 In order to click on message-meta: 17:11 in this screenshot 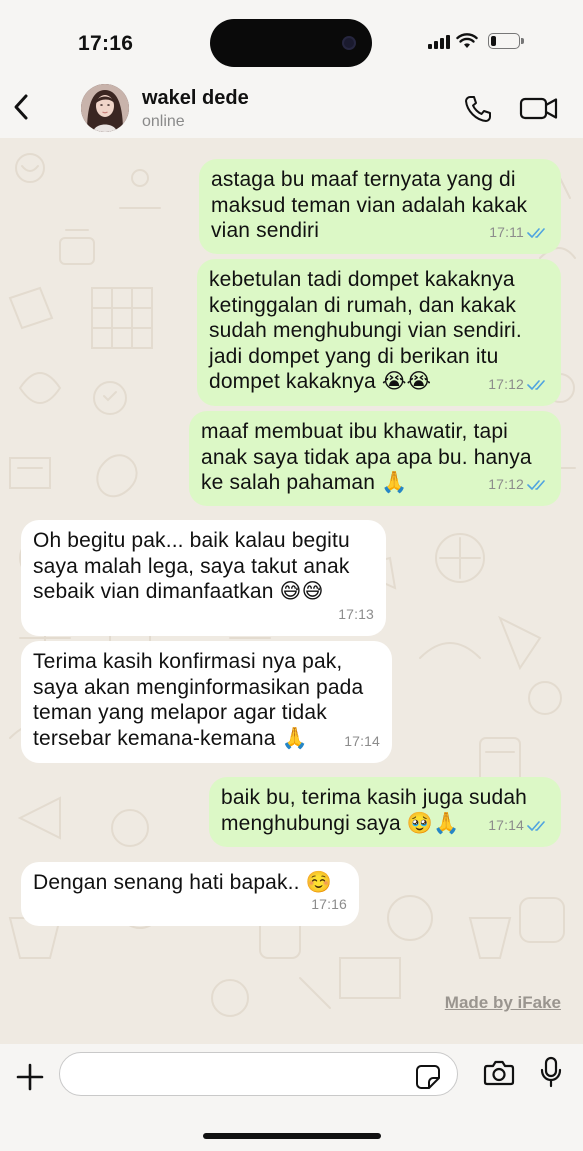, I will do `click(519, 233)`.